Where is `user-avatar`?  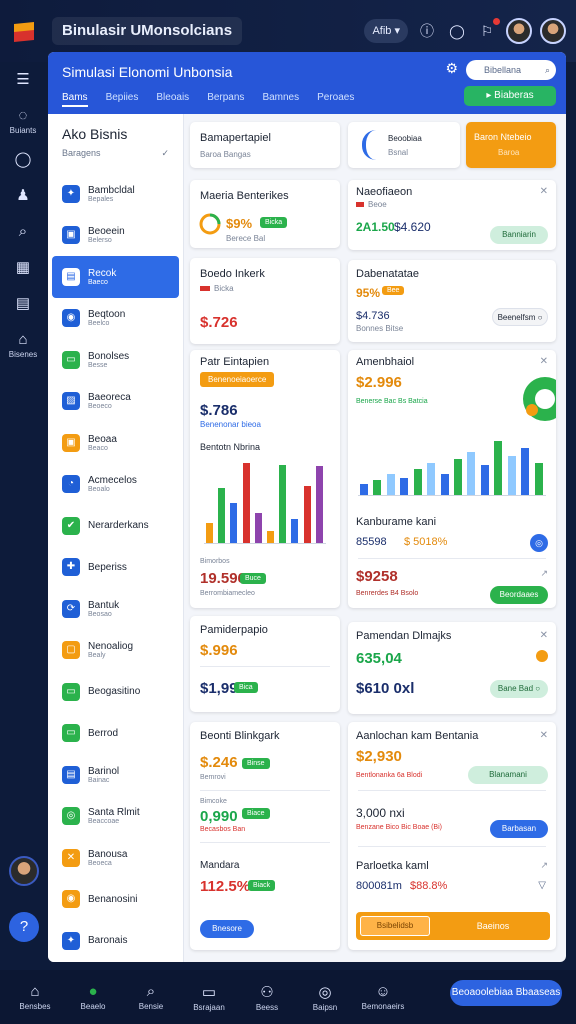
user-avatar is located at coordinates (24, 871).